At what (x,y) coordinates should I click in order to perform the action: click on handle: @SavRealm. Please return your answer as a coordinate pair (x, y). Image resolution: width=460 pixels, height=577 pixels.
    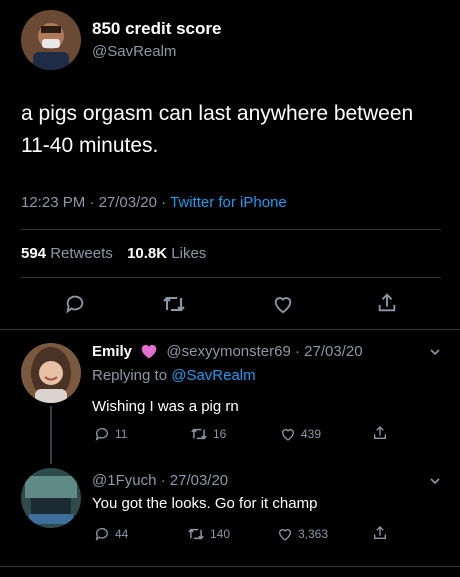
    Looking at the image, I should click on (134, 51).